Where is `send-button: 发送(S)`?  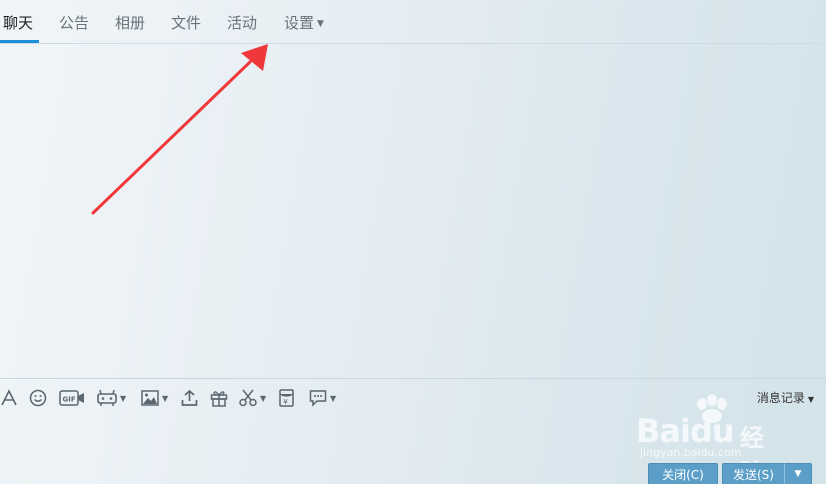 send-button: 发送(S) is located at coordinates (753, 473).